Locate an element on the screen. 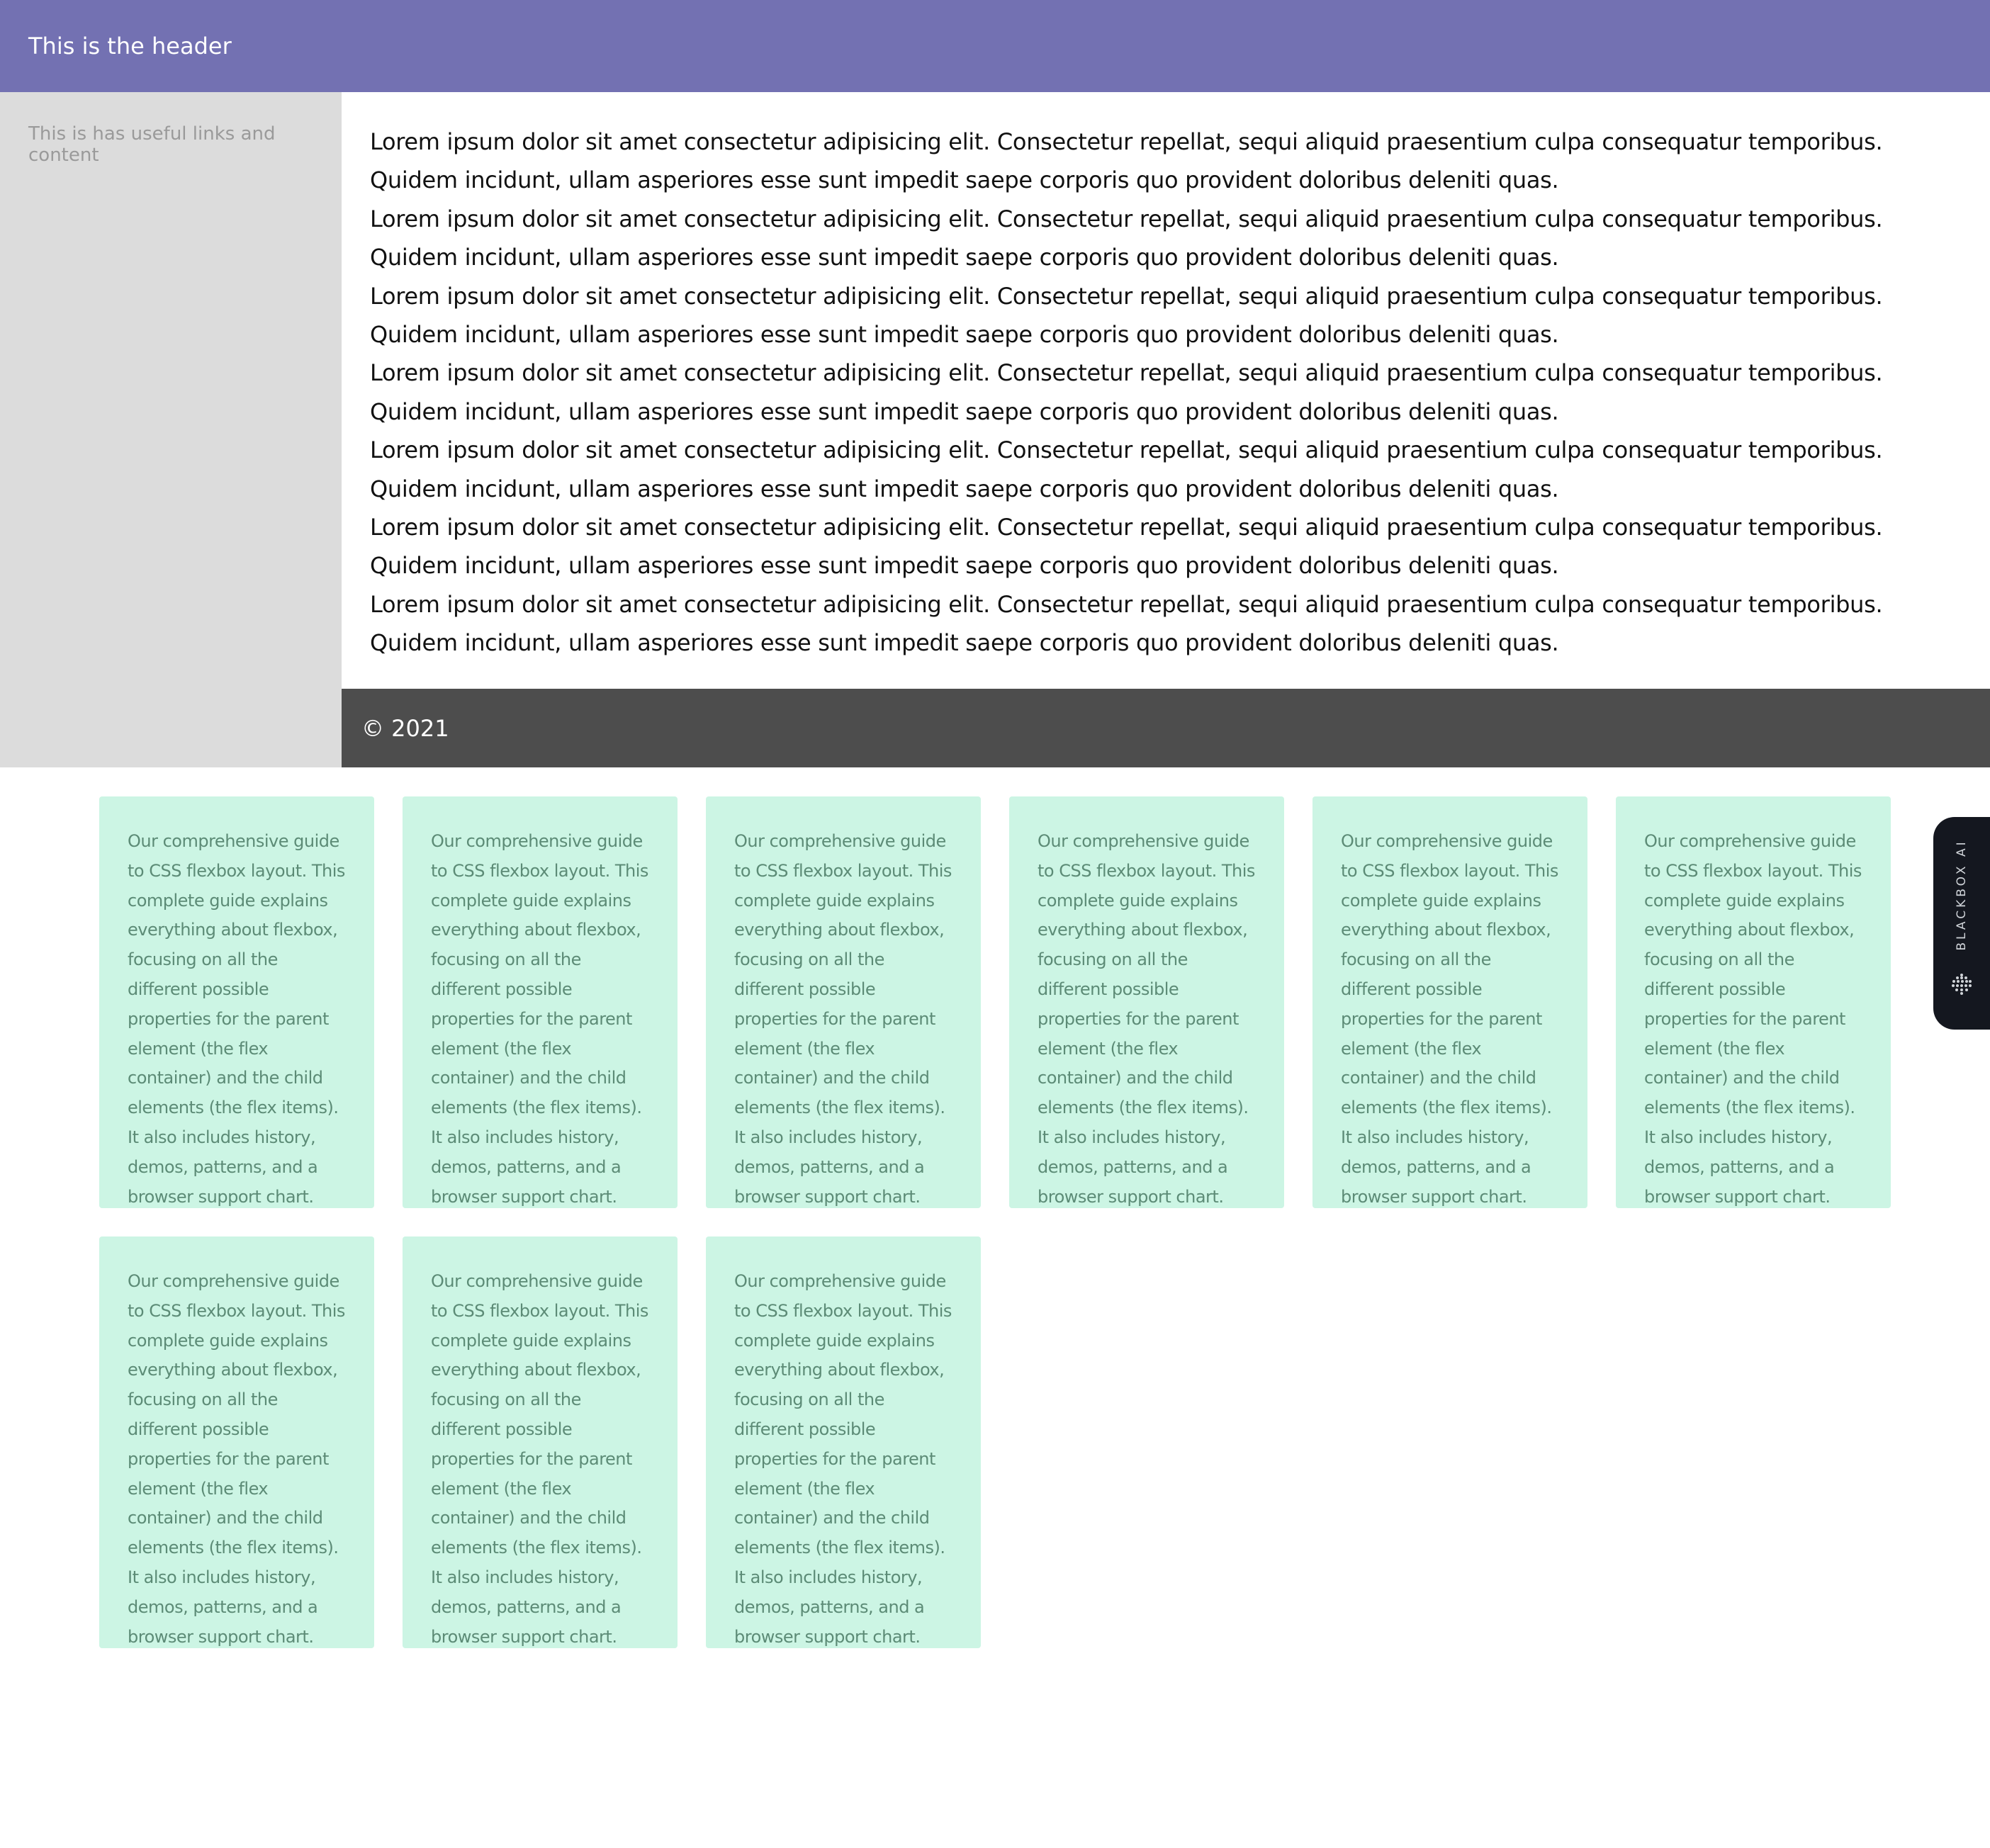 This screenshot has height=1848, width=1990. footer-copyright: © 2021 is located at coordinates (405, 728).